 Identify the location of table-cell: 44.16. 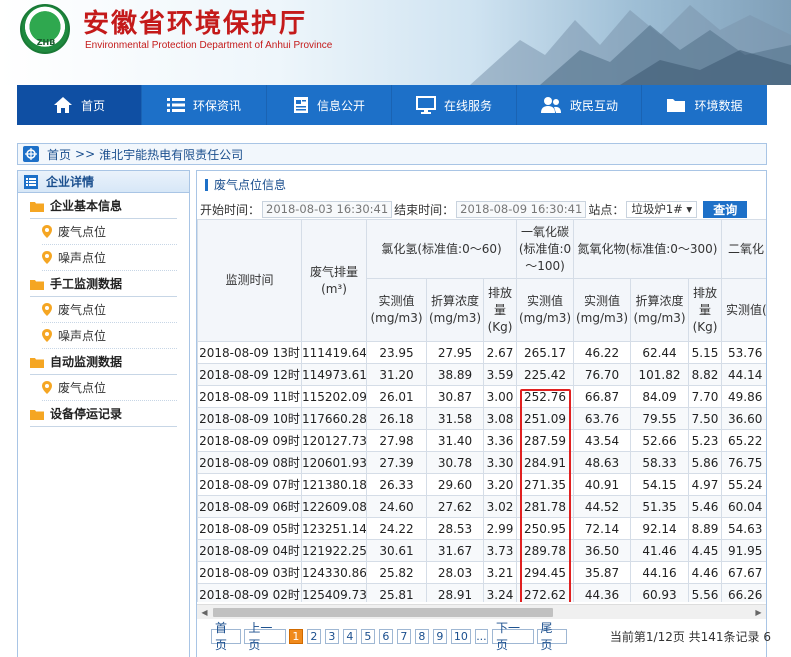
(659, 572).